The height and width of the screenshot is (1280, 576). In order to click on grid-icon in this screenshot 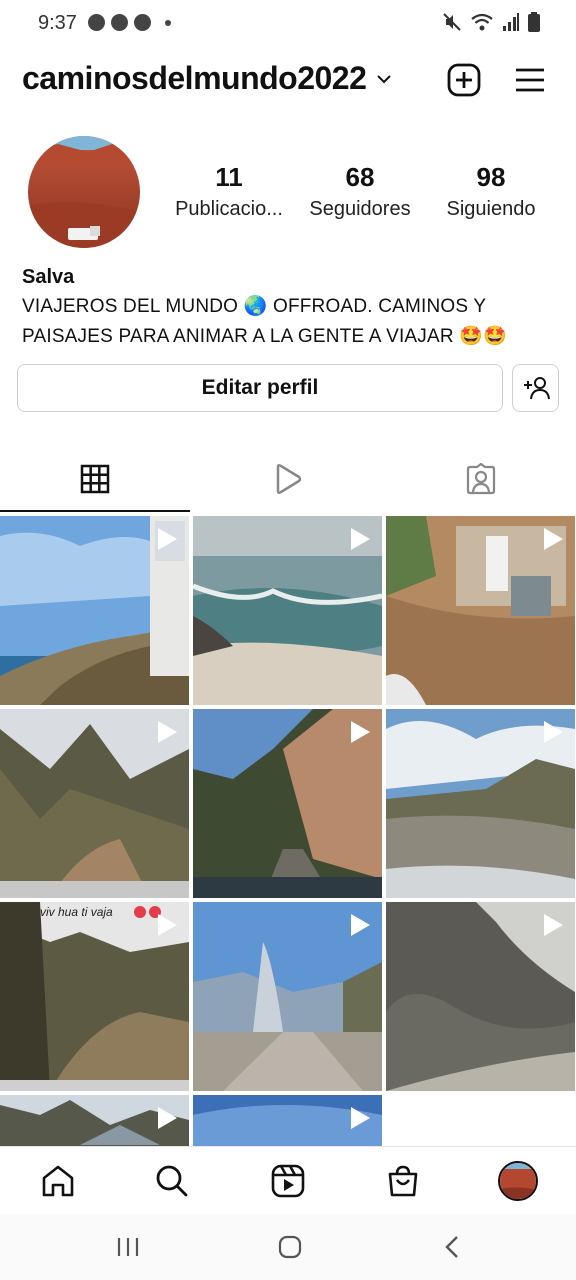, I will do `click(95, 479)`.